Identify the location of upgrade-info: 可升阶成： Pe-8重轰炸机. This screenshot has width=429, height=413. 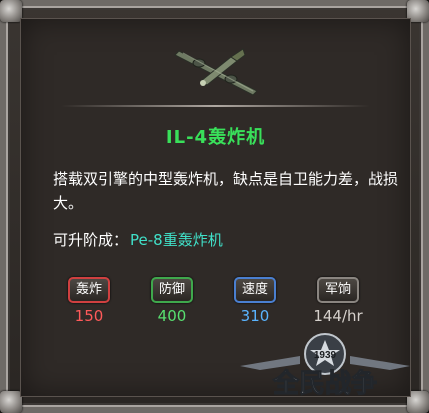
(138, 239).